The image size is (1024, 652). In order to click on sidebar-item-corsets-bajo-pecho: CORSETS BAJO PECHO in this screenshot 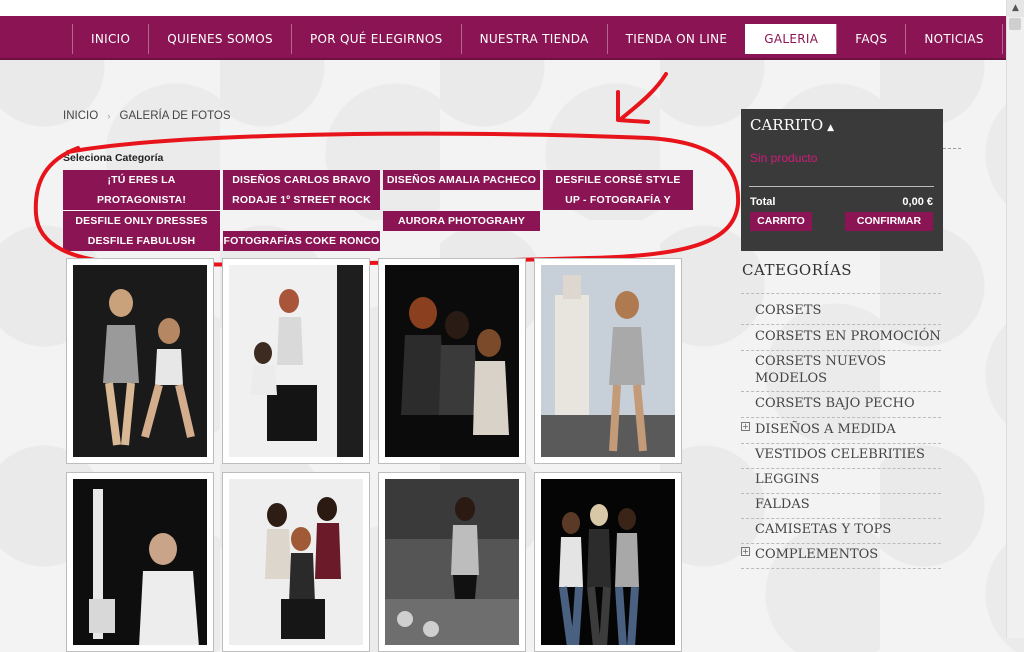, I will do `click(841, 405)`.